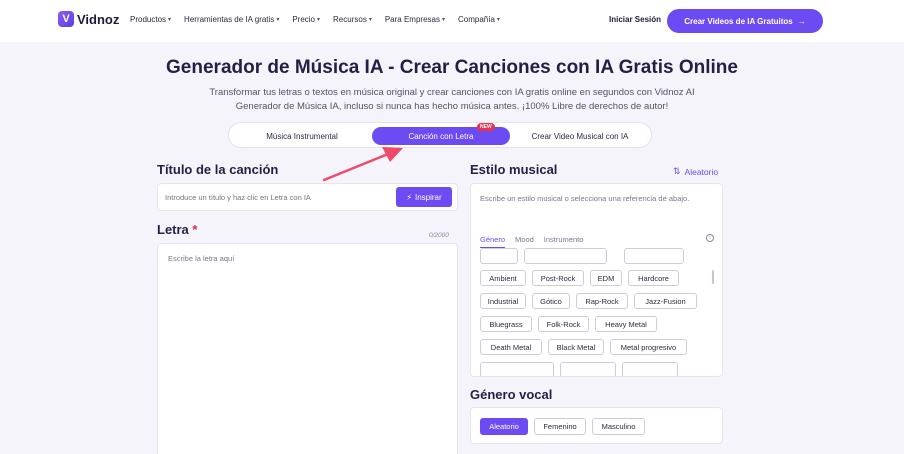  Describe the element at coordinates (558, 278) in the screenshot. I see `genre-chip: Post-Rock` at that location.